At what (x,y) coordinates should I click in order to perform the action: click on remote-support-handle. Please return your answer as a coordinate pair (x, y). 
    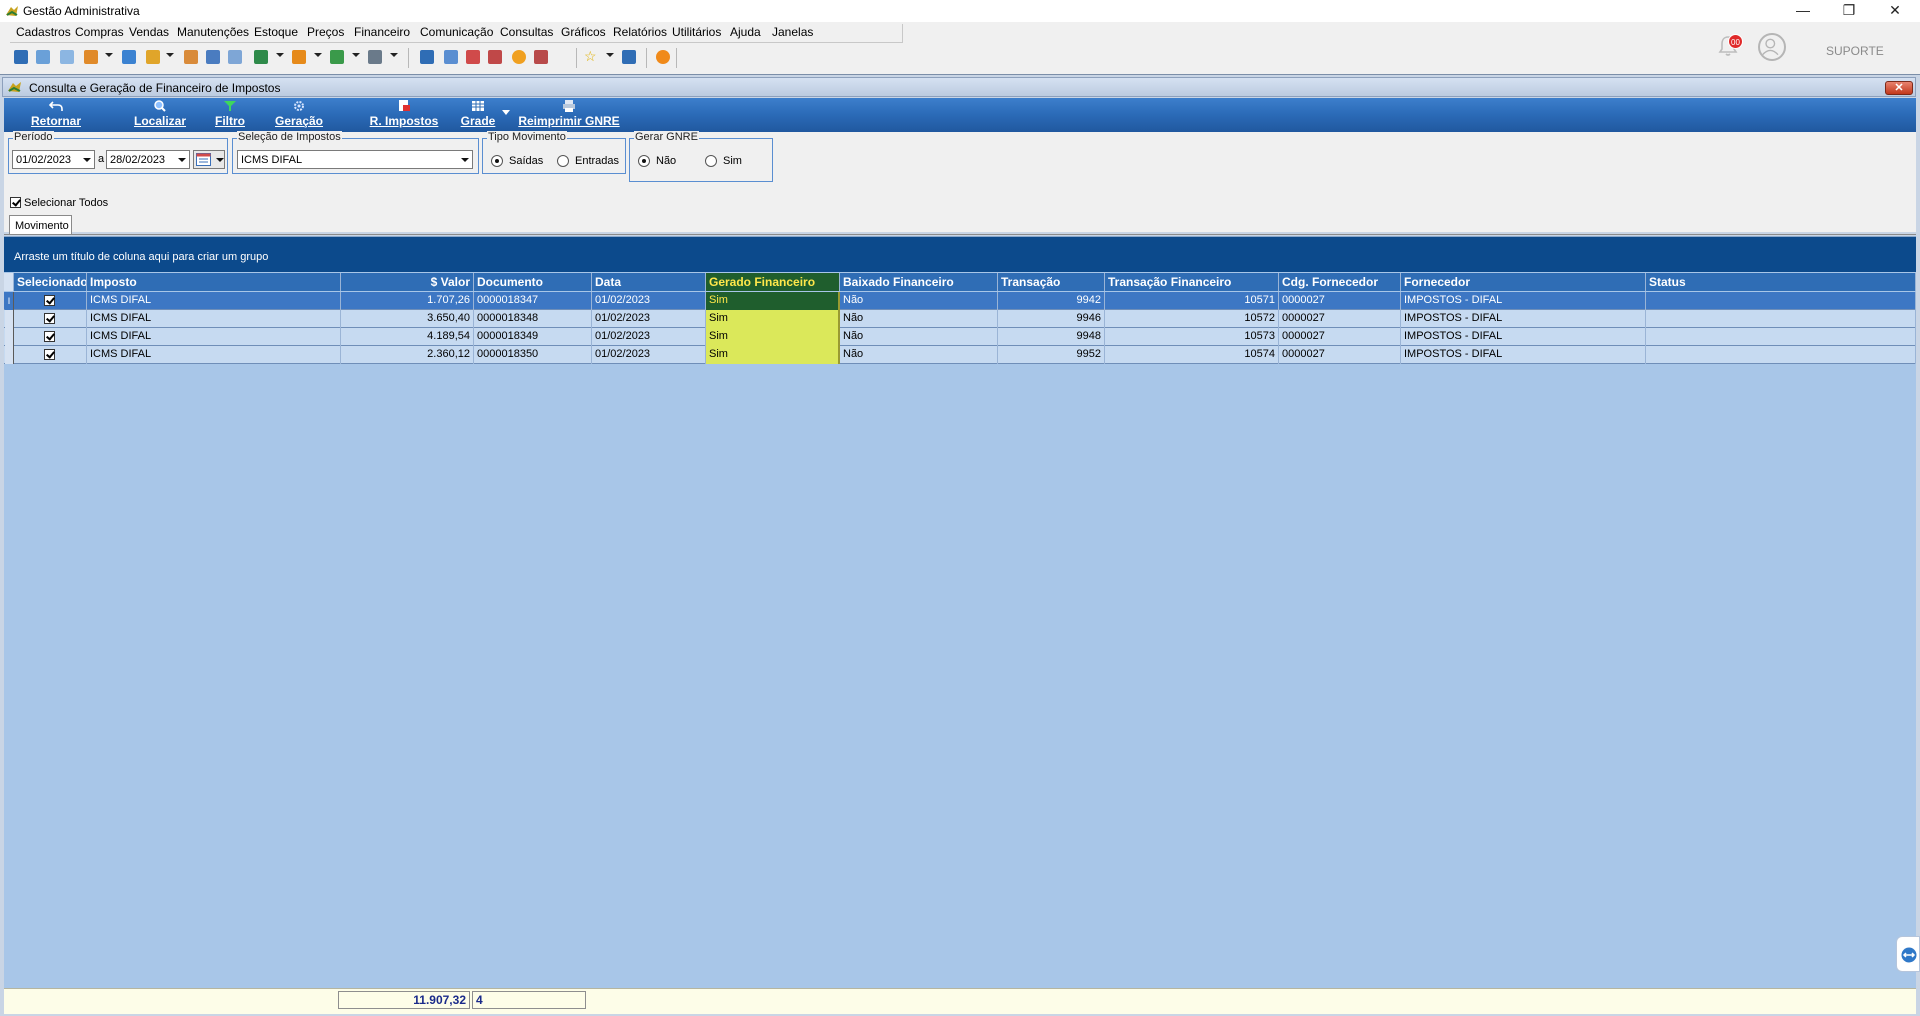
    Looking at the image, I should click on (1908, 954).